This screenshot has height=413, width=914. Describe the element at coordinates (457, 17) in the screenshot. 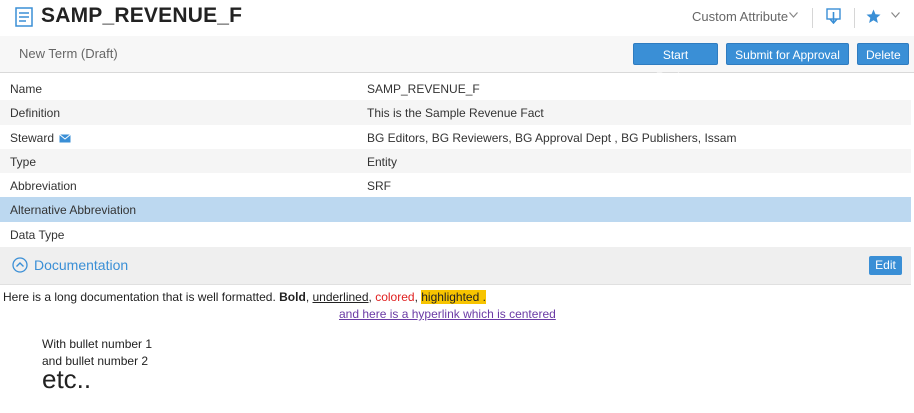

I see `term-header: SAMP_REVENUE_F Custom Attribute` at that location.